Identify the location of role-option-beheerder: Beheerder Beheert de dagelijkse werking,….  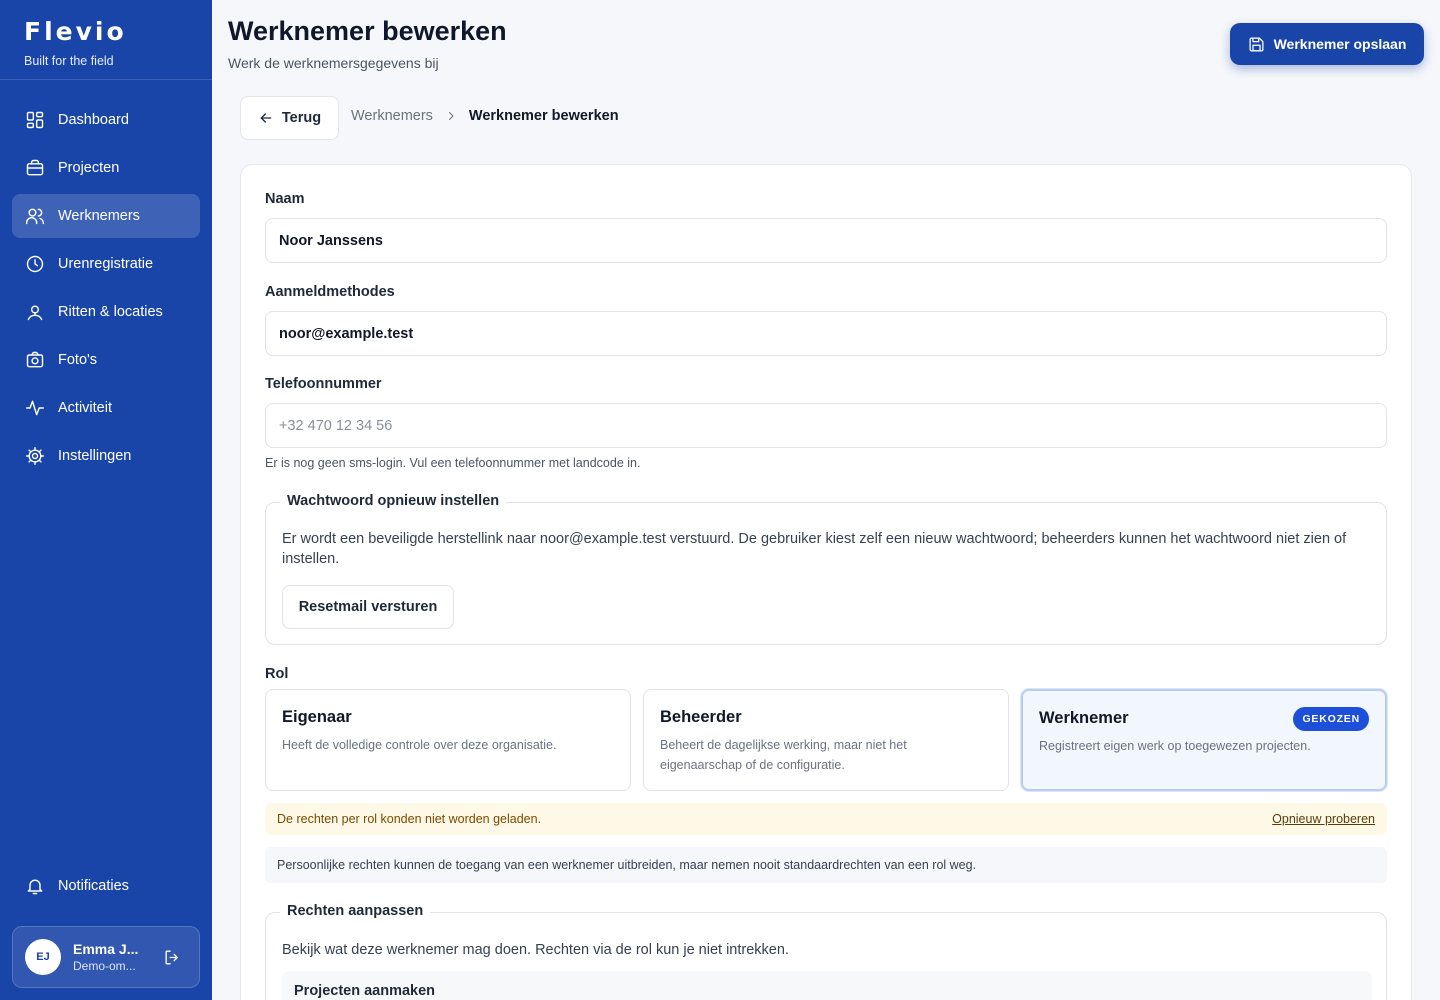
(826, 740).